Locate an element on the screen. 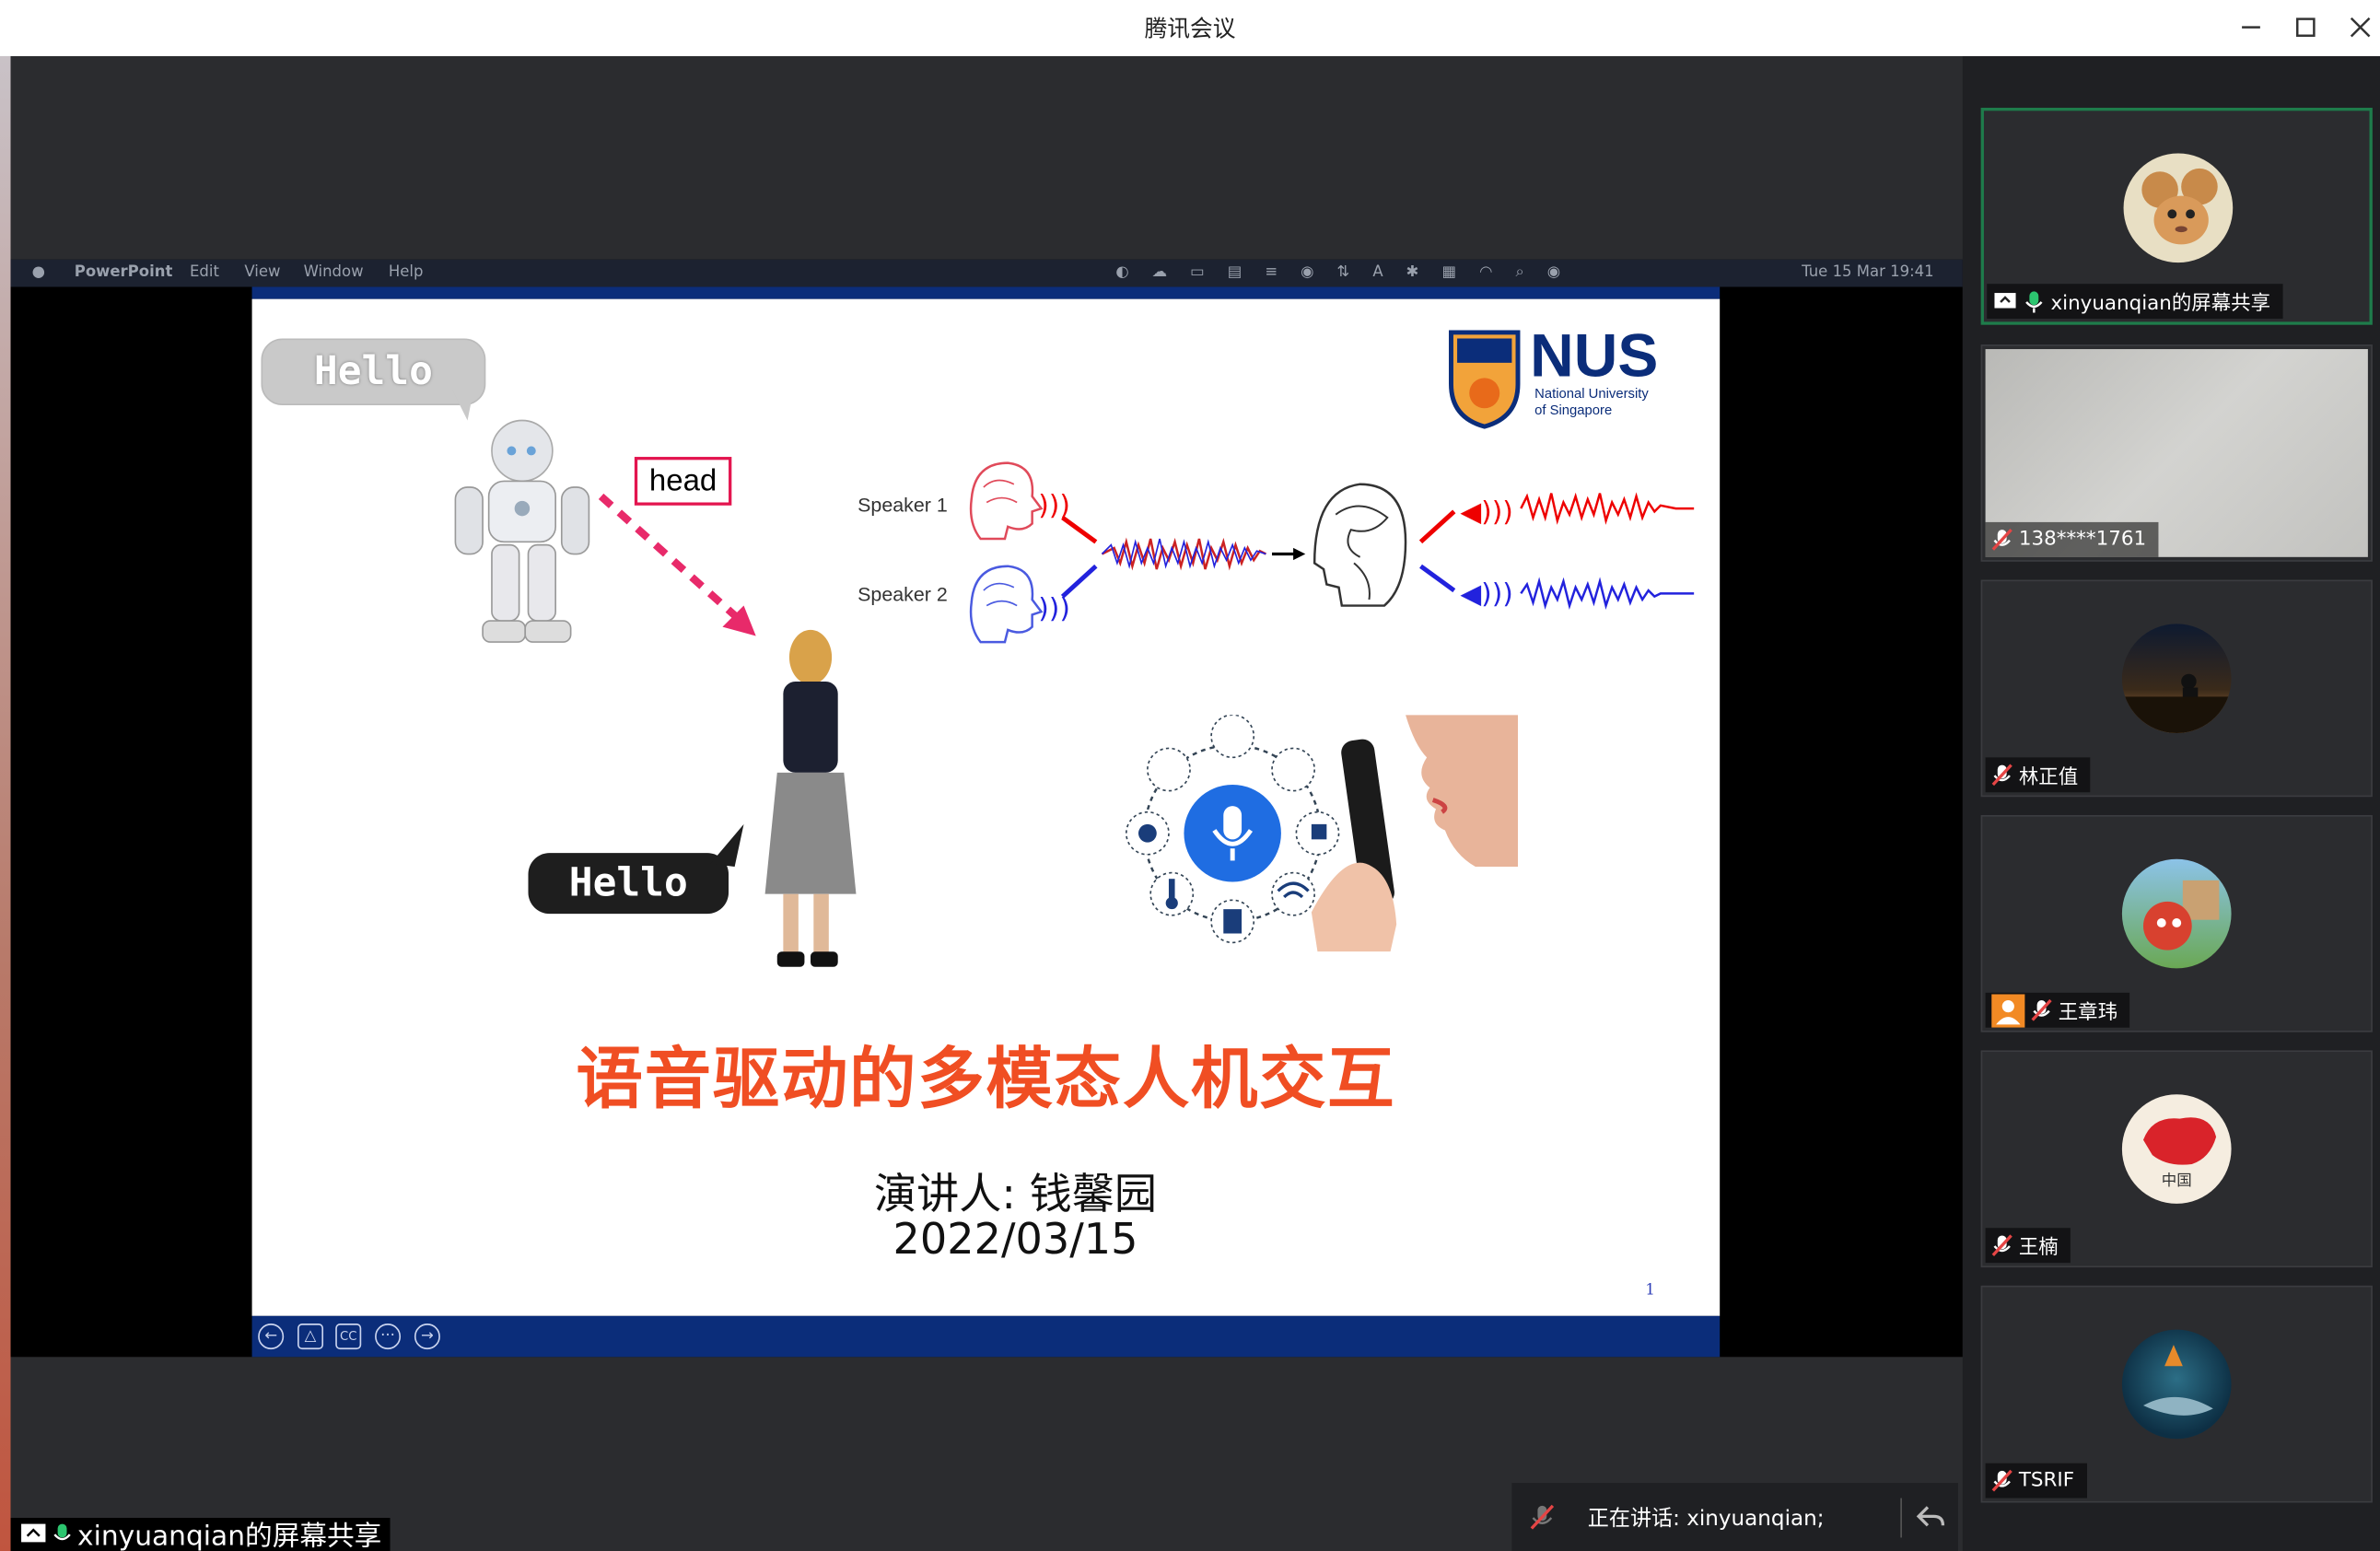 The height and width of the screenshot is (1551, 2380). speaking-indicator: 正在讲话: xinyuanqian; is located at coordinates (1734, 1517).